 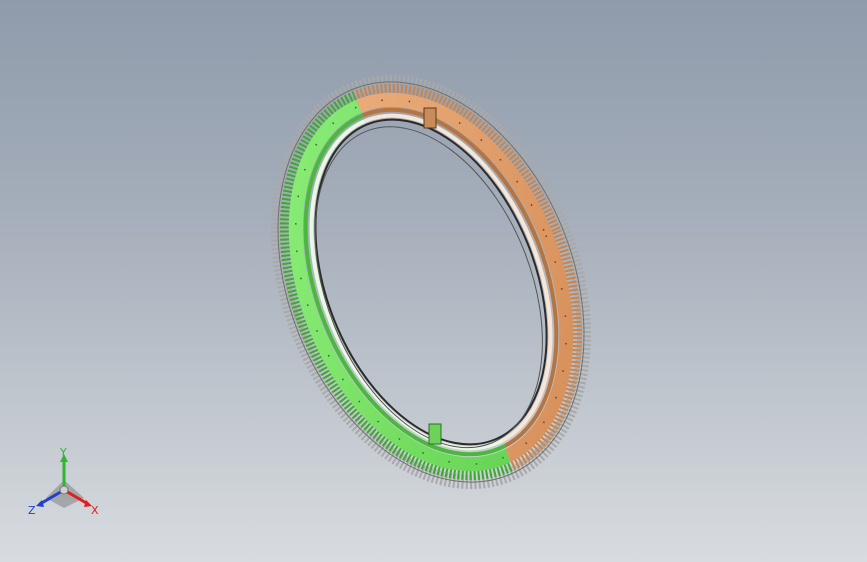 What do you see at coordinates (64, 490) in the screenshot?
I see `triad-origin` at bounding box center [64, 490].